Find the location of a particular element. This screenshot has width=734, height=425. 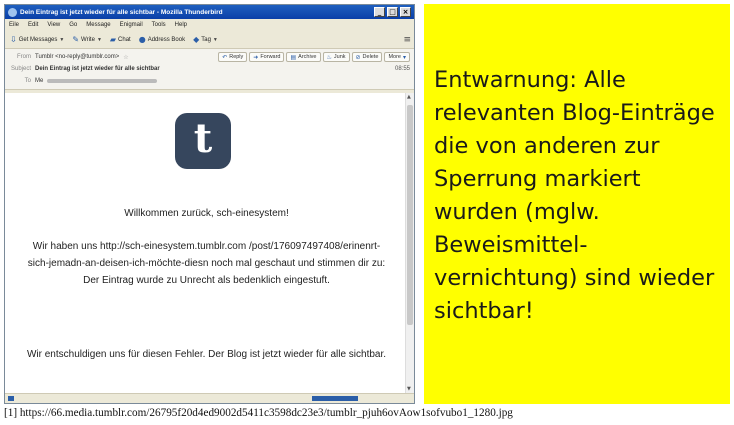

more-button: More ▾ is located at coordinates (397, 57).